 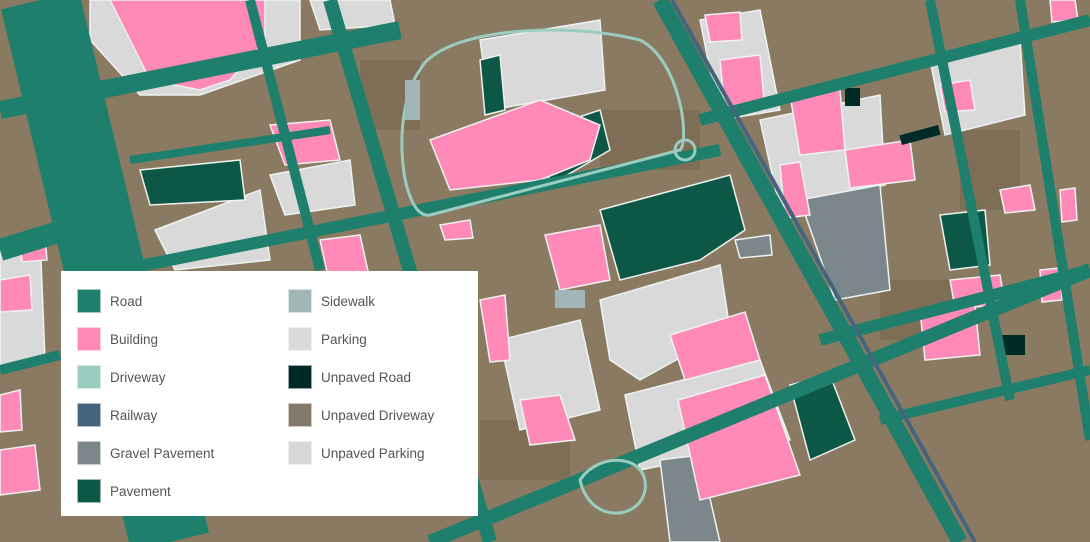 I want to click on legend-label: Unpaved Road, so click(x=366, y=377).